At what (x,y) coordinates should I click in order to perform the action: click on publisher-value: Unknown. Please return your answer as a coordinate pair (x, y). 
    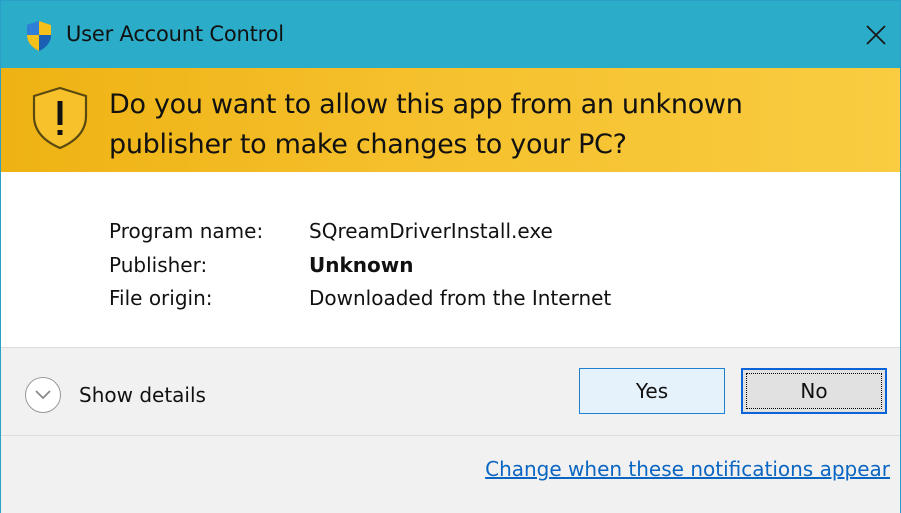
    Looking at the image, I should click on (361, 265).